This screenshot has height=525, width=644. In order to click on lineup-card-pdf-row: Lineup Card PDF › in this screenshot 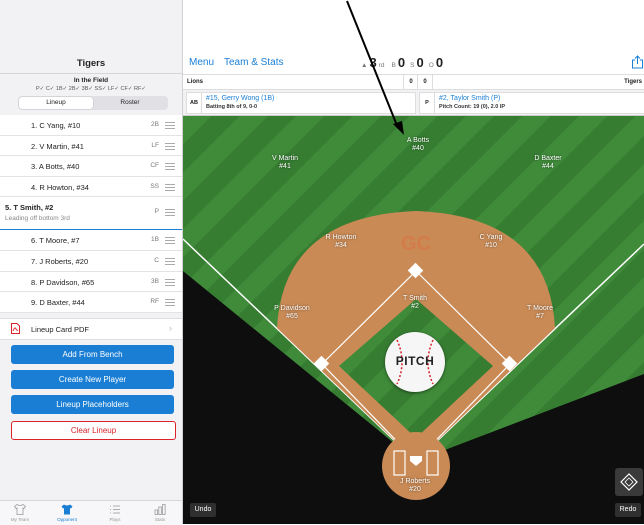, I will do `click(91, 329)`.